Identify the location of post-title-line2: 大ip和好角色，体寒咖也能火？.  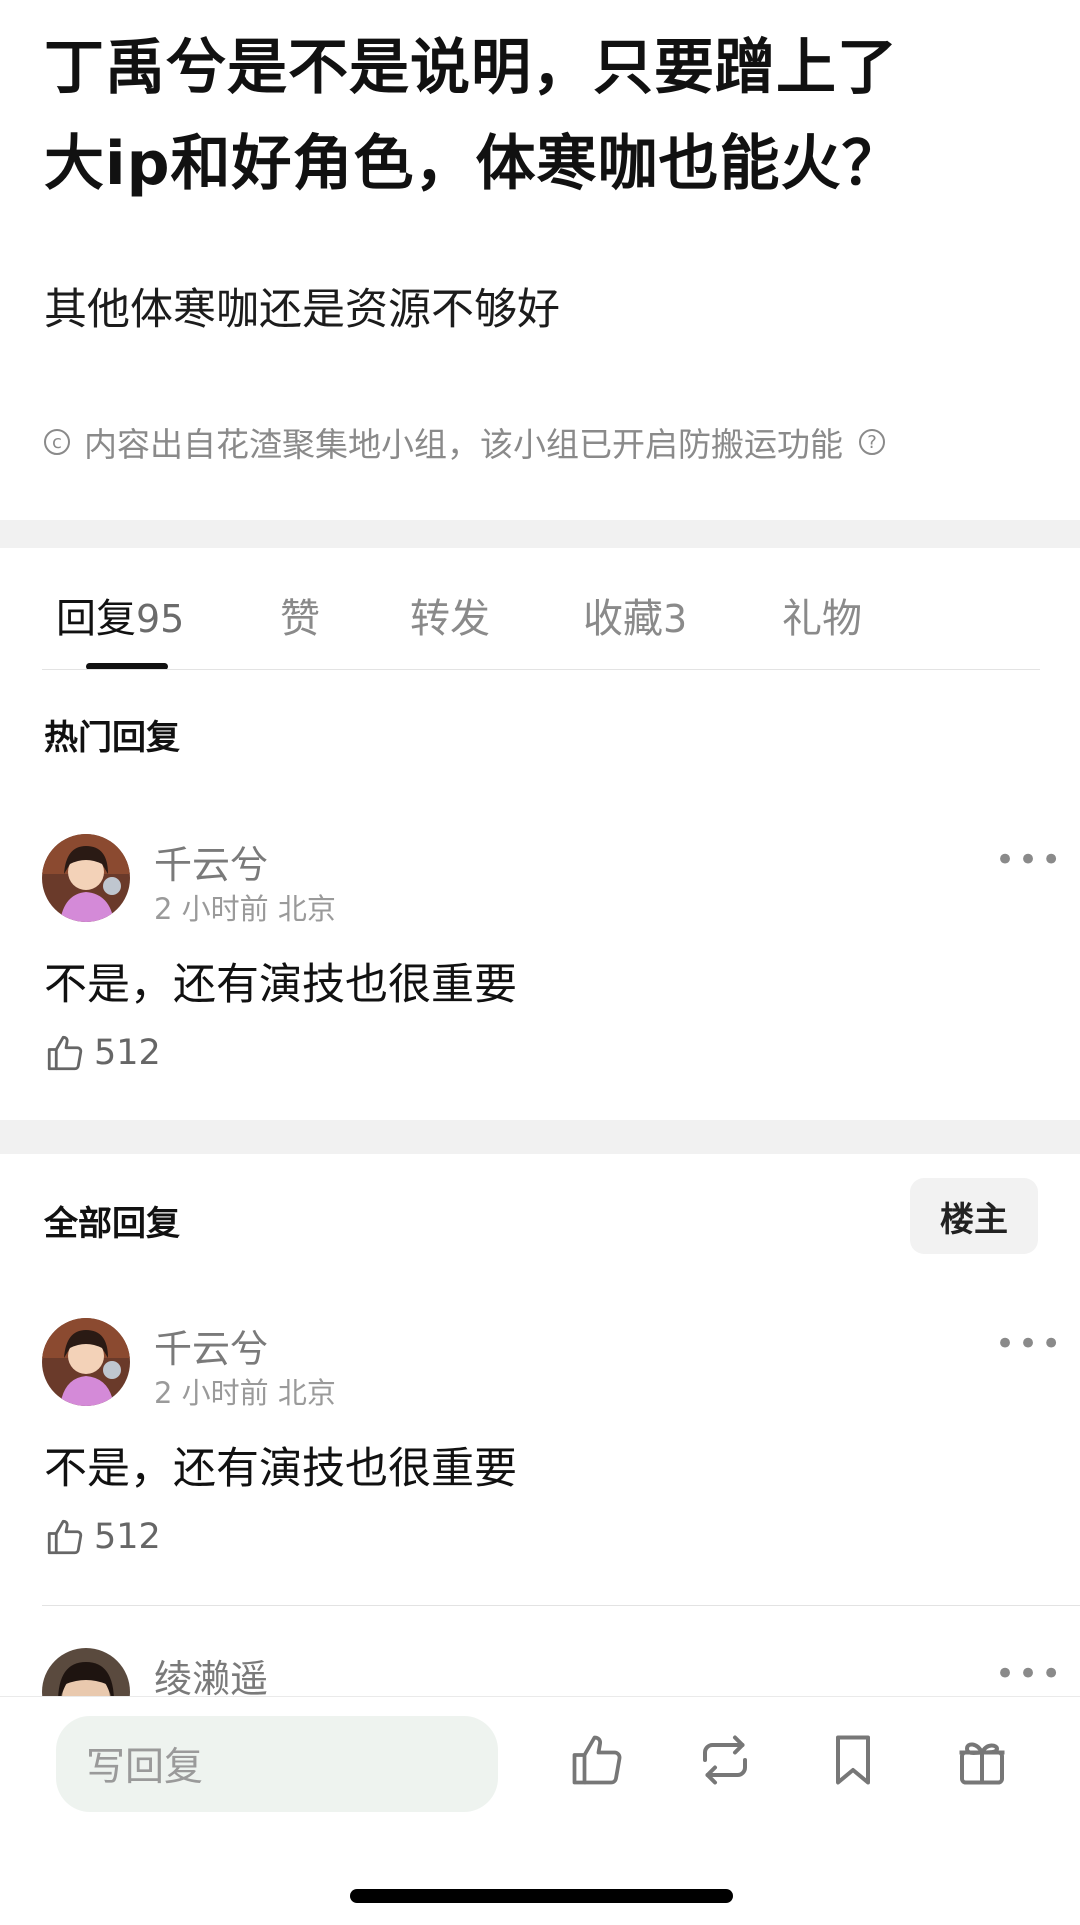
(473, 164).